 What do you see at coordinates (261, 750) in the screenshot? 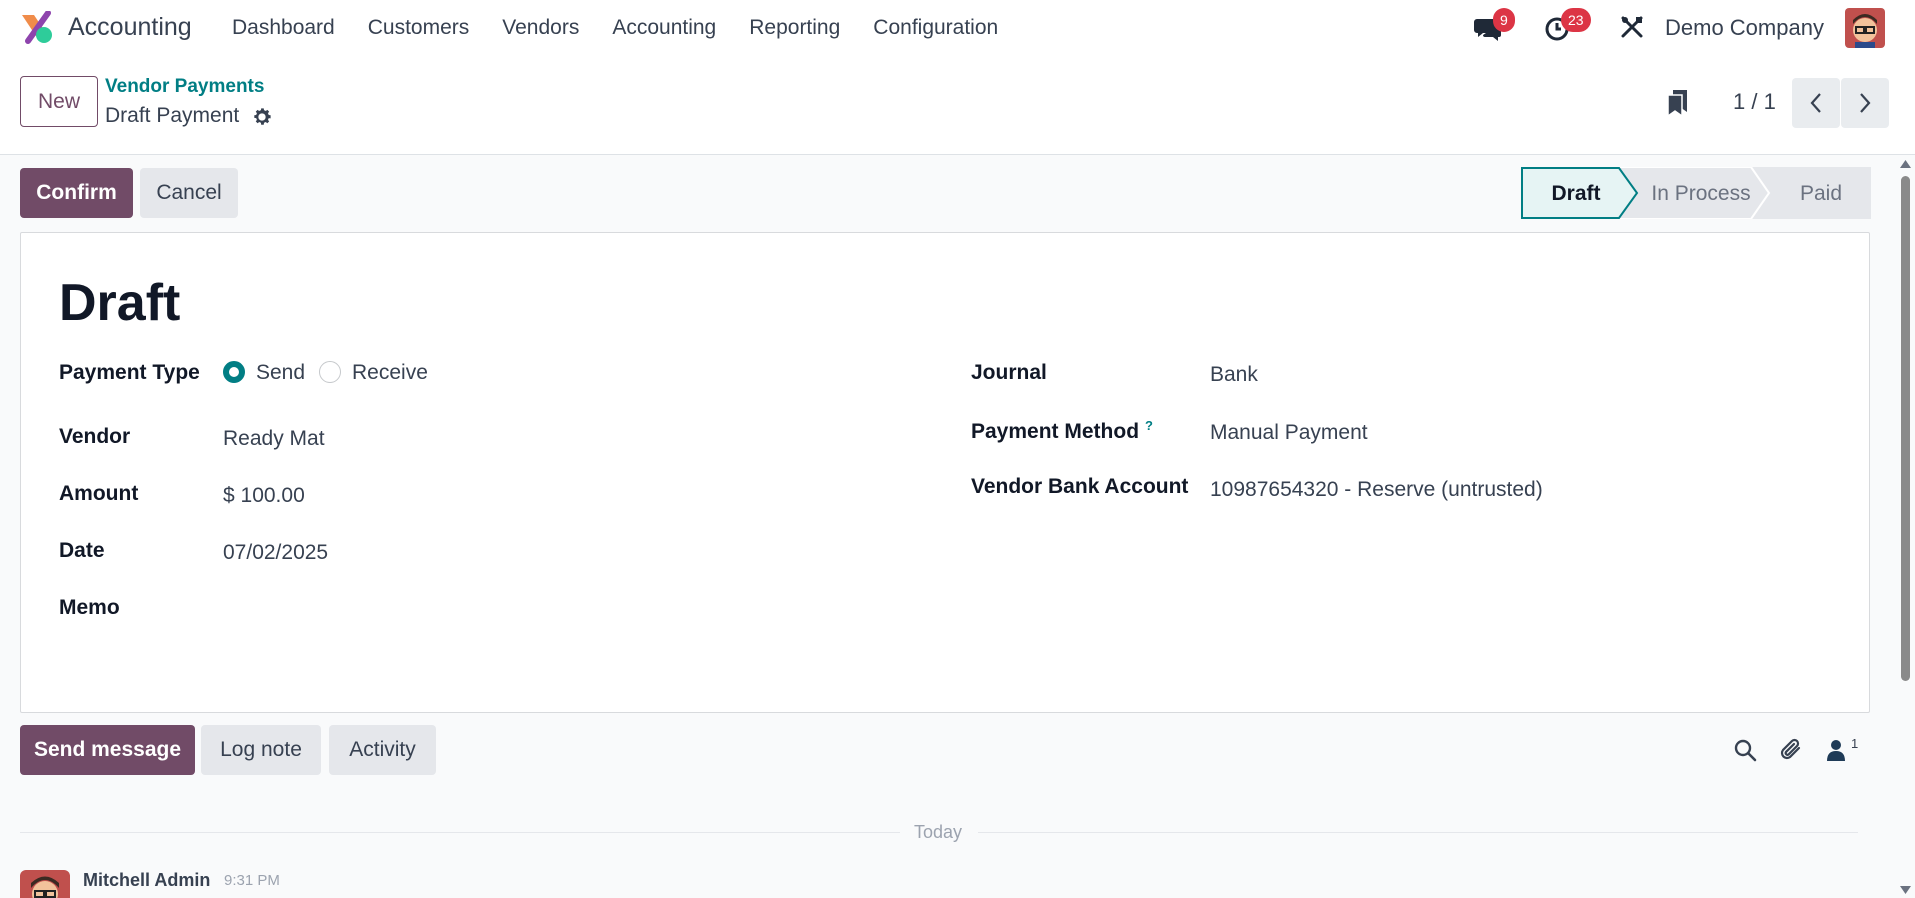
I see `log-note-button: Log note` at bounding box center [261, 750].